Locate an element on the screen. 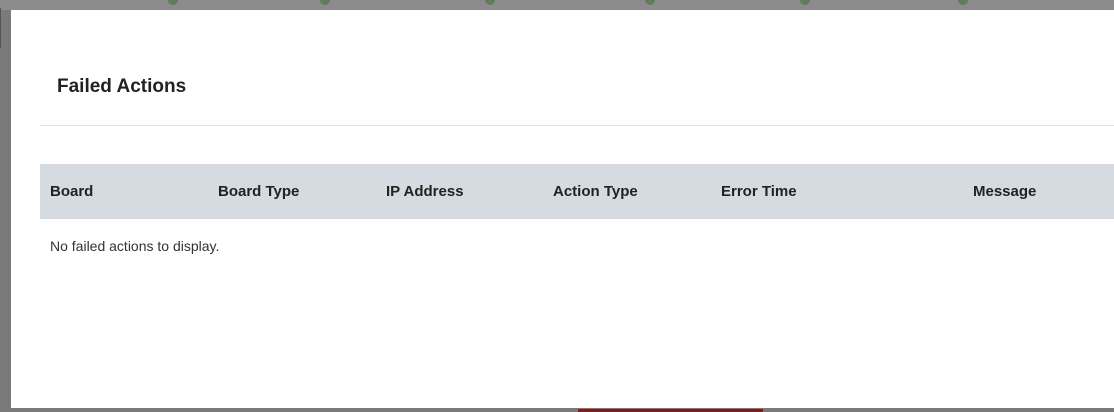 This screenshot has height=412, width=1114. column-header-error-time: Error Time is located at coordinates (759, 191).